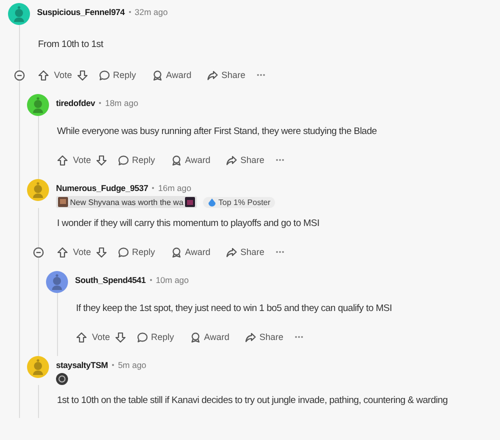 This screenshot has width=500, height=440. What do you see at coordinates (76, 103) in the screenshot?
I see `username: tiredofdev` at bounding box center [76, 103].